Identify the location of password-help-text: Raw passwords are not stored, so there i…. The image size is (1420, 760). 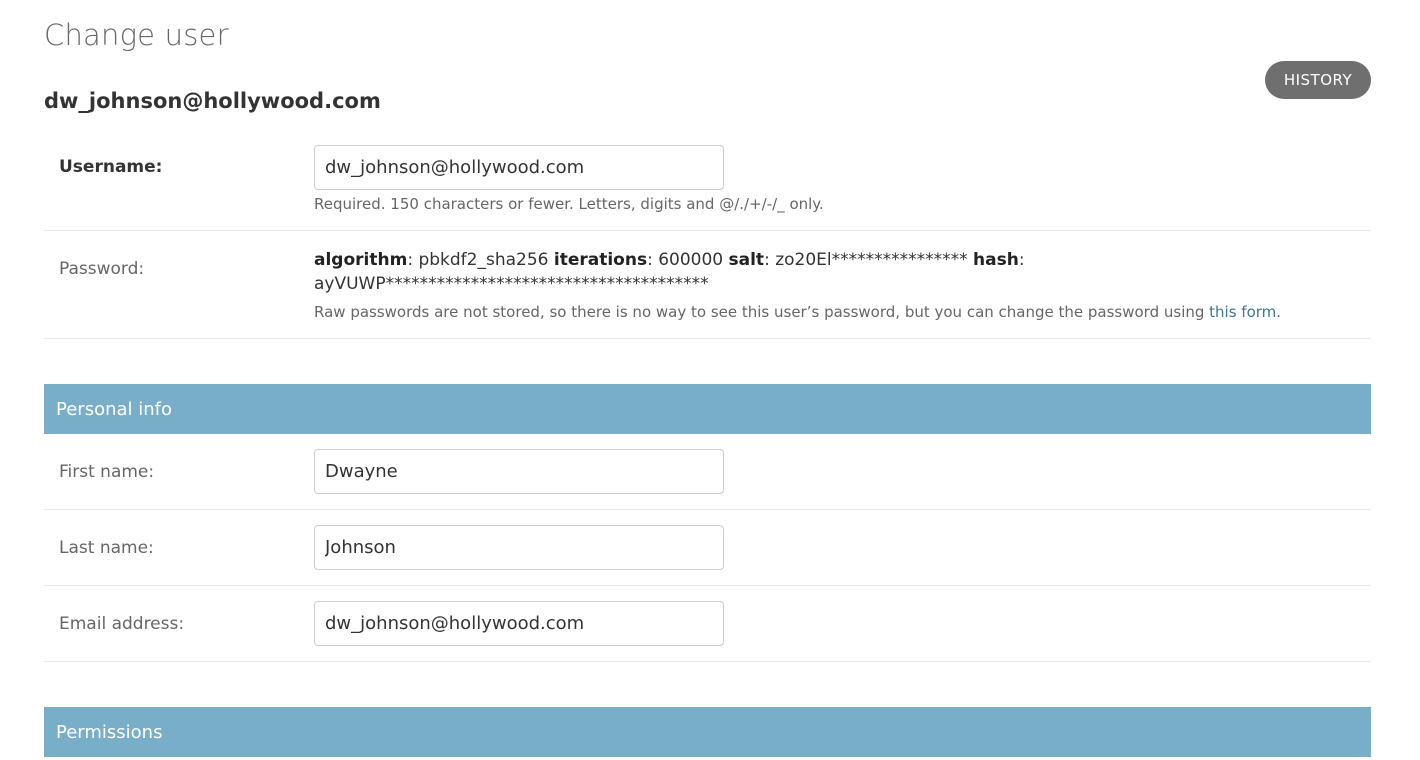
(797, 312).